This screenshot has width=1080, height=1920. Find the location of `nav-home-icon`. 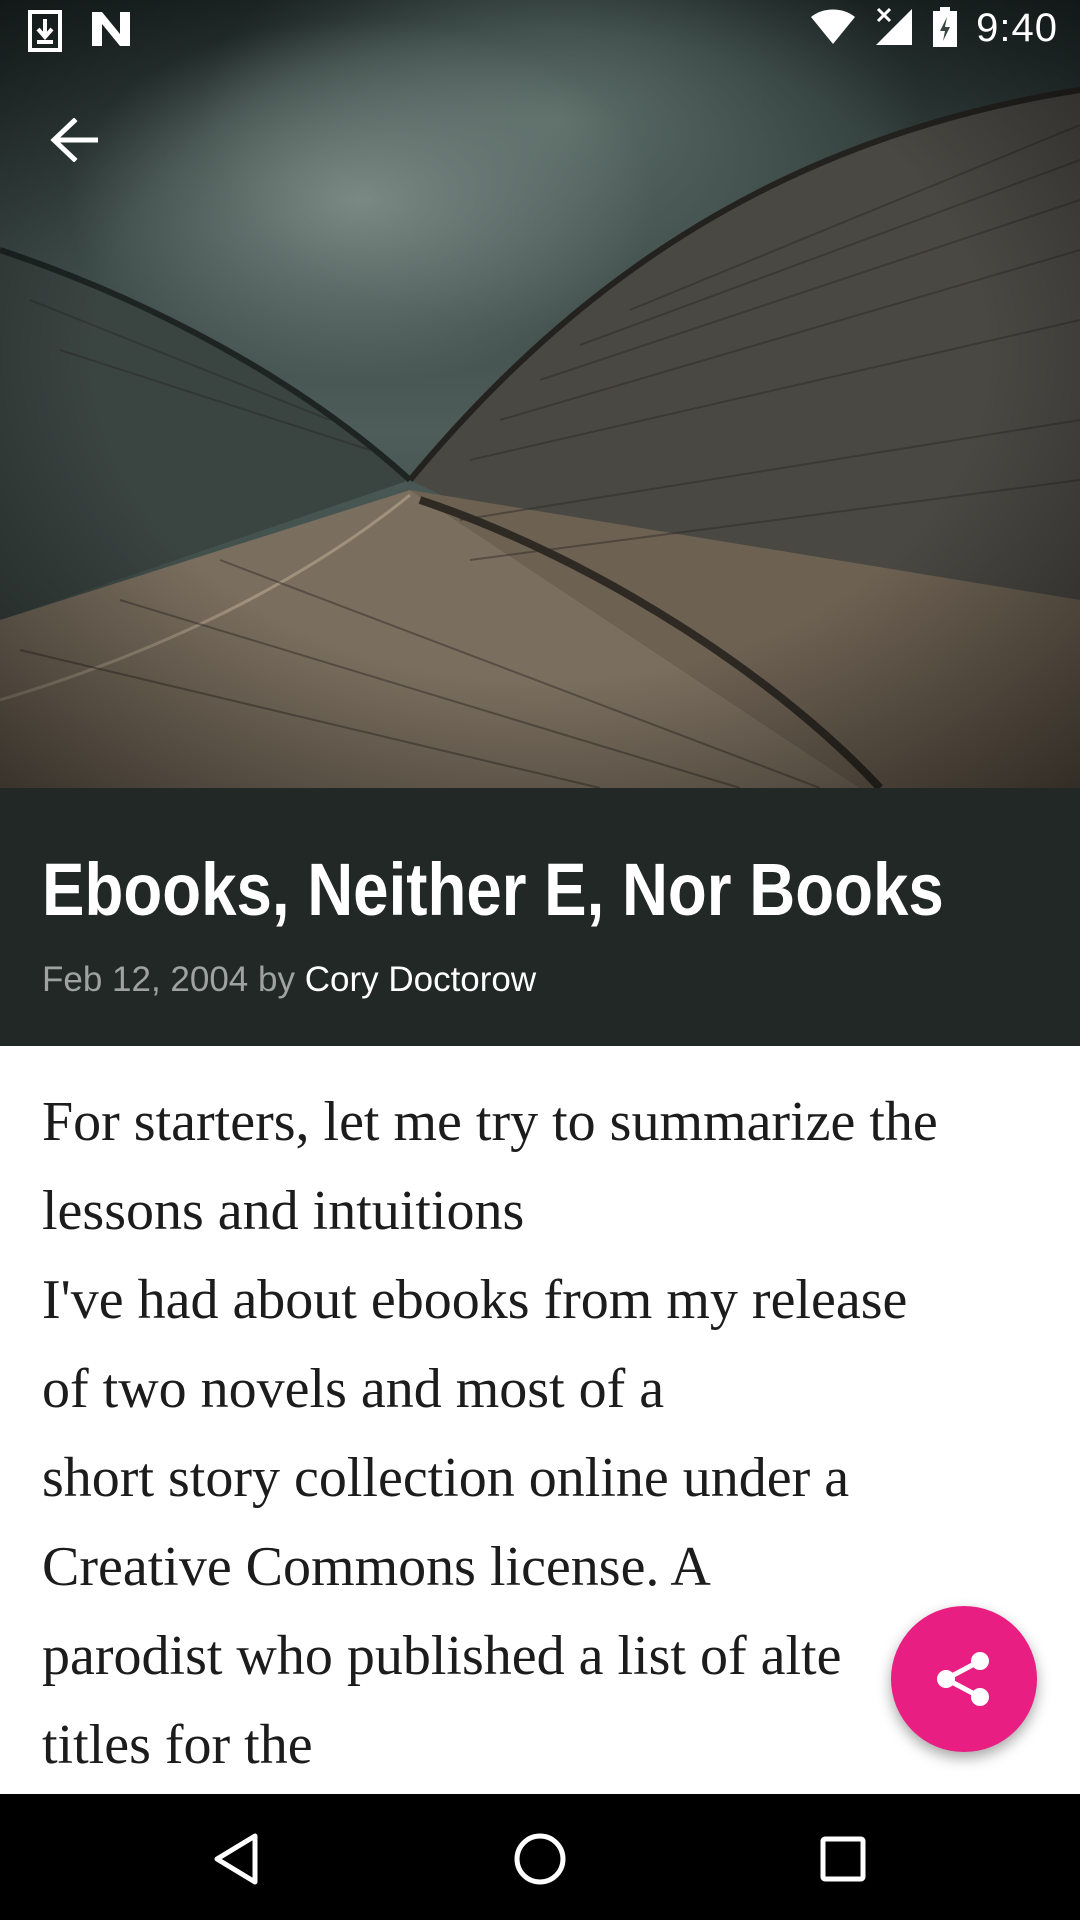

nav-home-icon is located at coordinates (540, 1859).